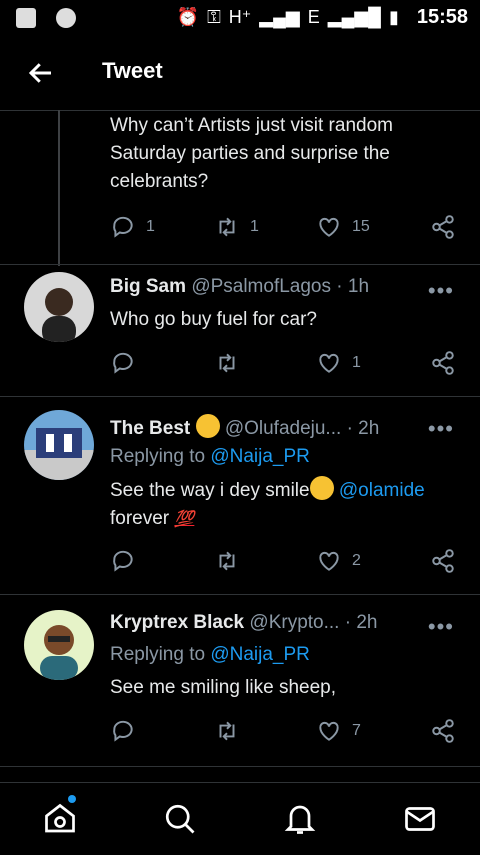 Image resolution: width=480 pixels, height=855 pixels. I want to click on tweet-text-end: forever, so click(140, 518).